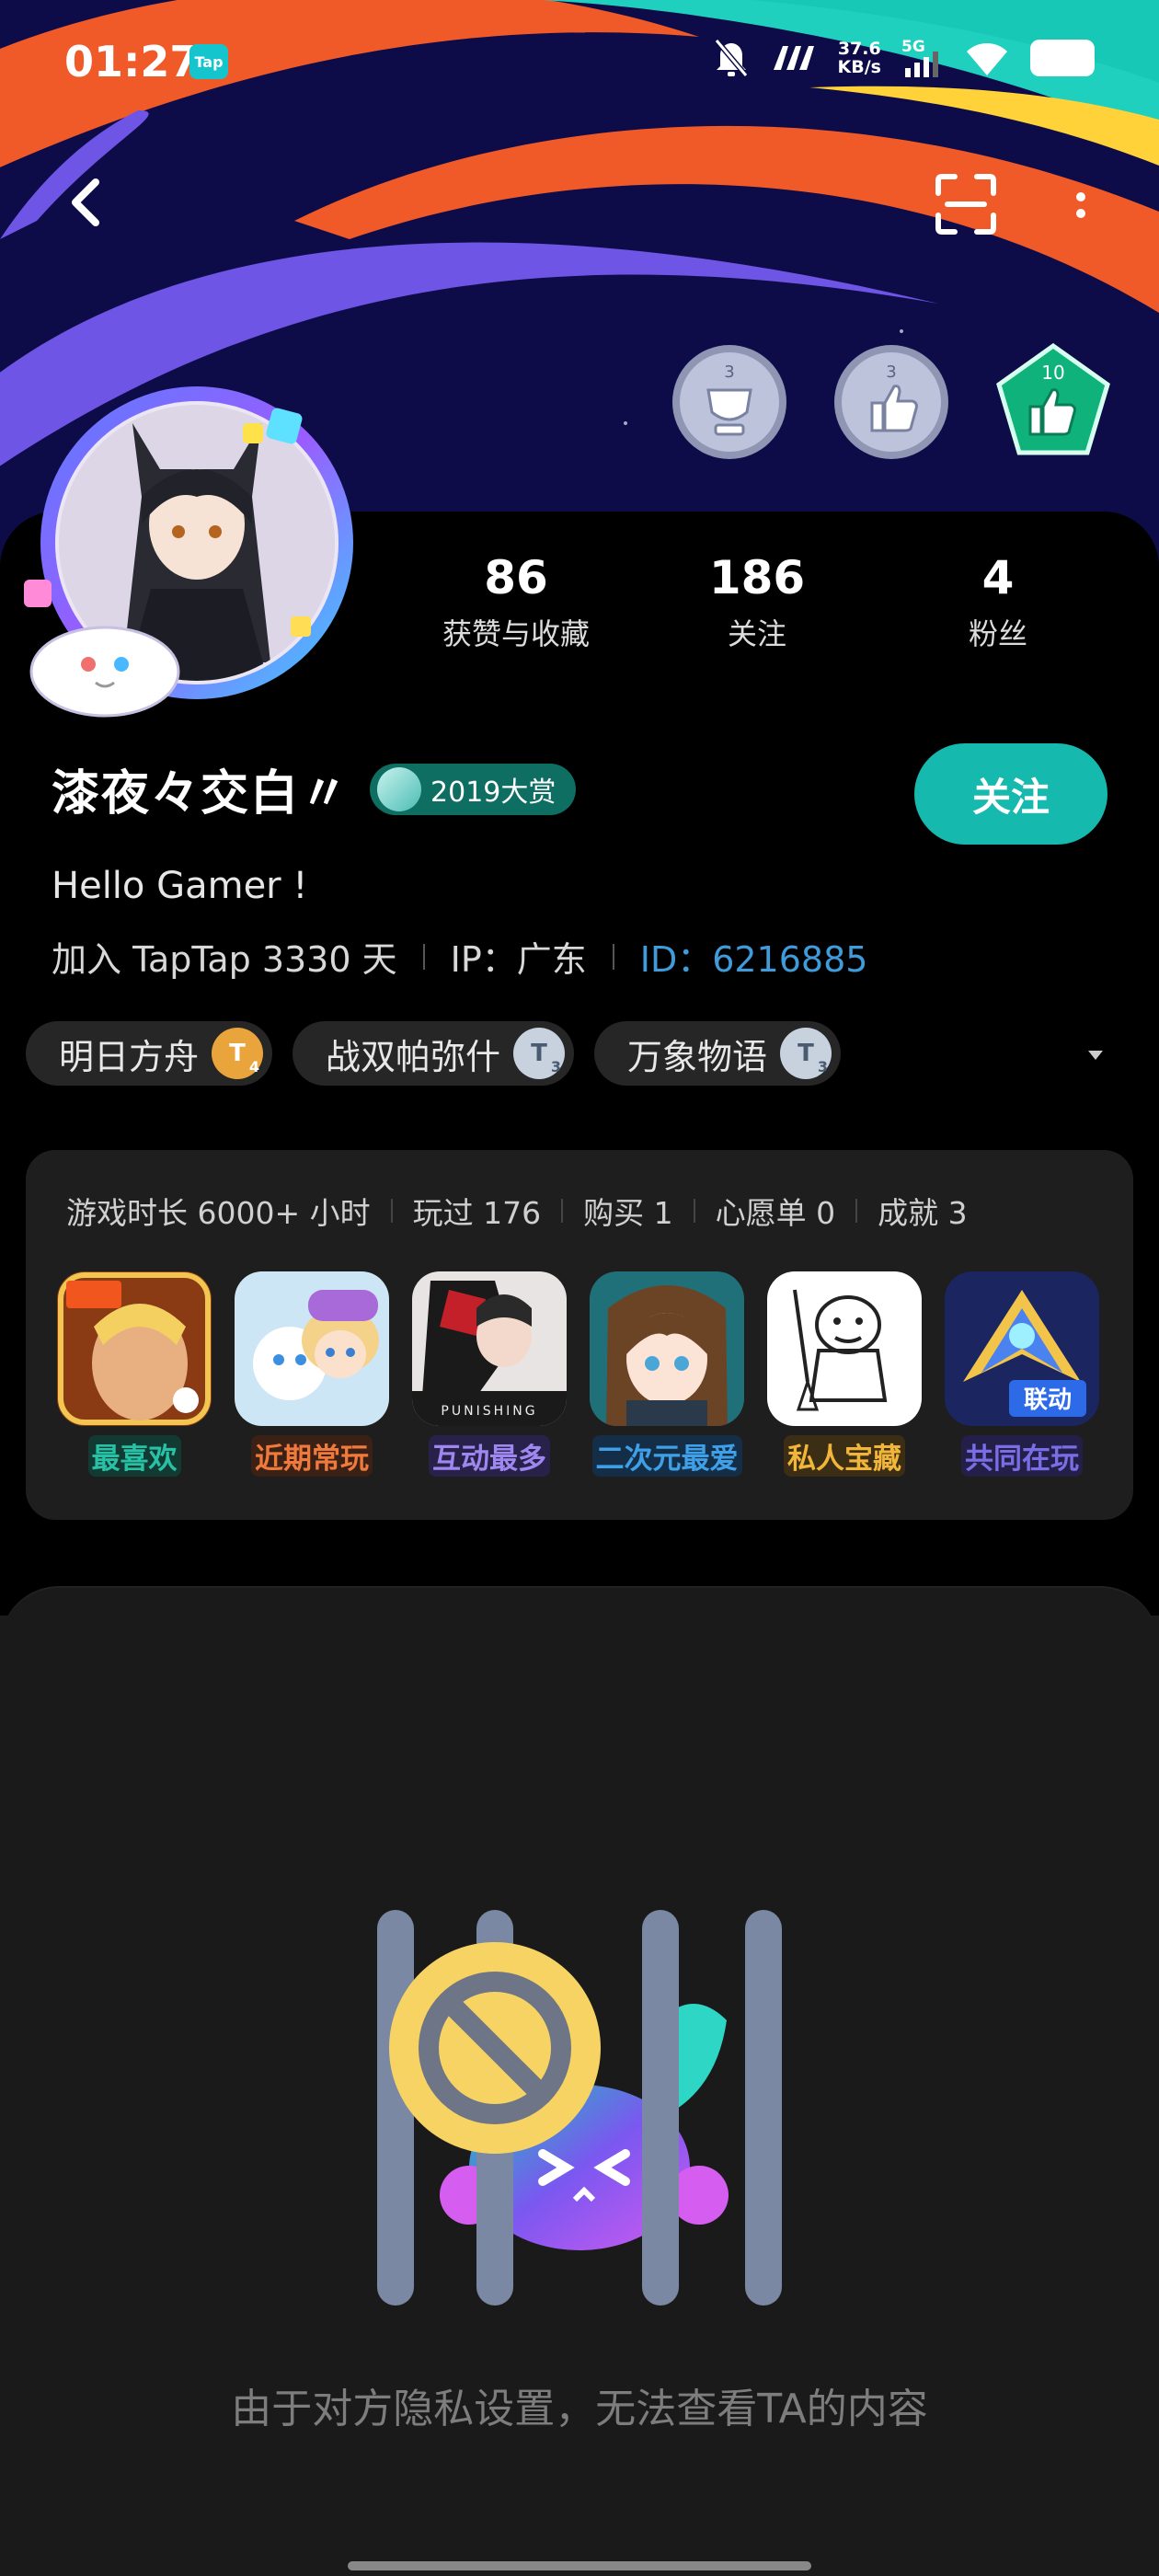 The image size is (1159, 2576). What do you see at coordinates (579, 2565) in the screenshot?
I see `home-indicator` at bounding box center [579, 2565].